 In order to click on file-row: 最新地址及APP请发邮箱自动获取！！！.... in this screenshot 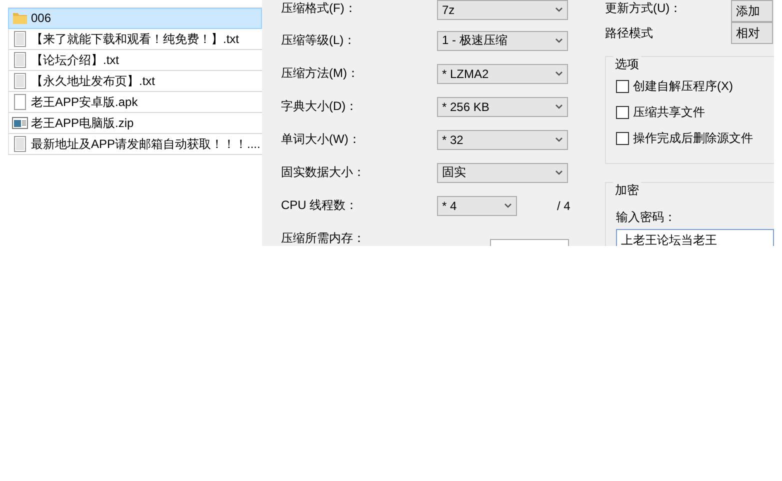, I will do `click(135, 144)`.